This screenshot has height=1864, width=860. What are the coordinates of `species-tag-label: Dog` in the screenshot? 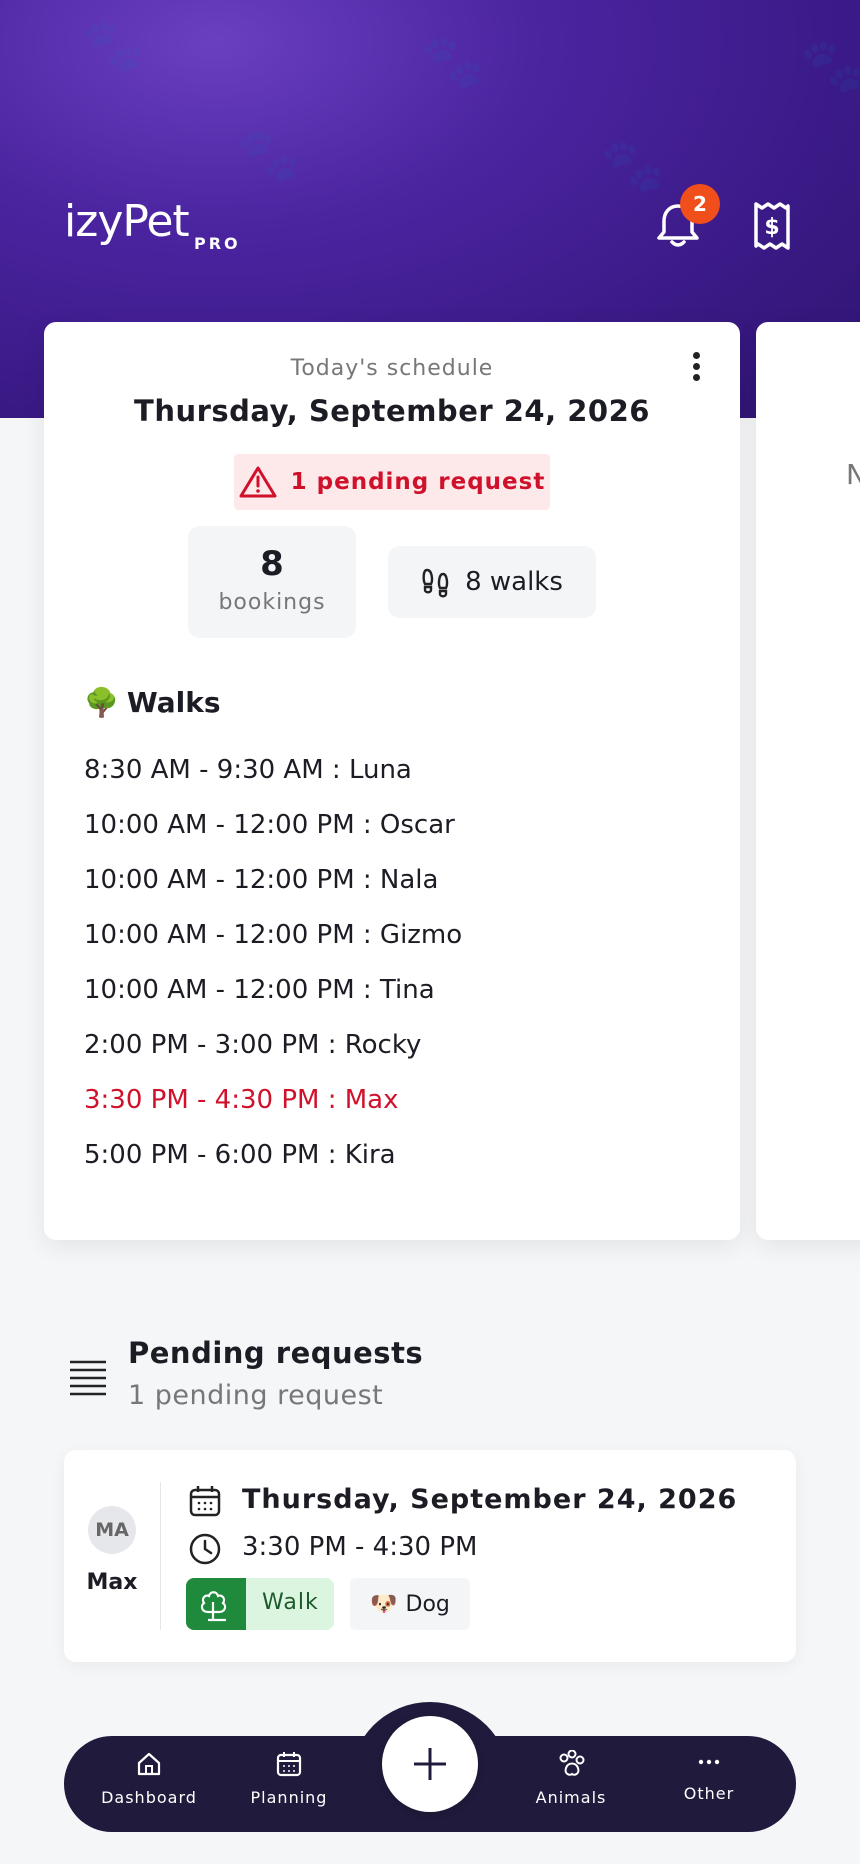 It's located at (427, 1604).